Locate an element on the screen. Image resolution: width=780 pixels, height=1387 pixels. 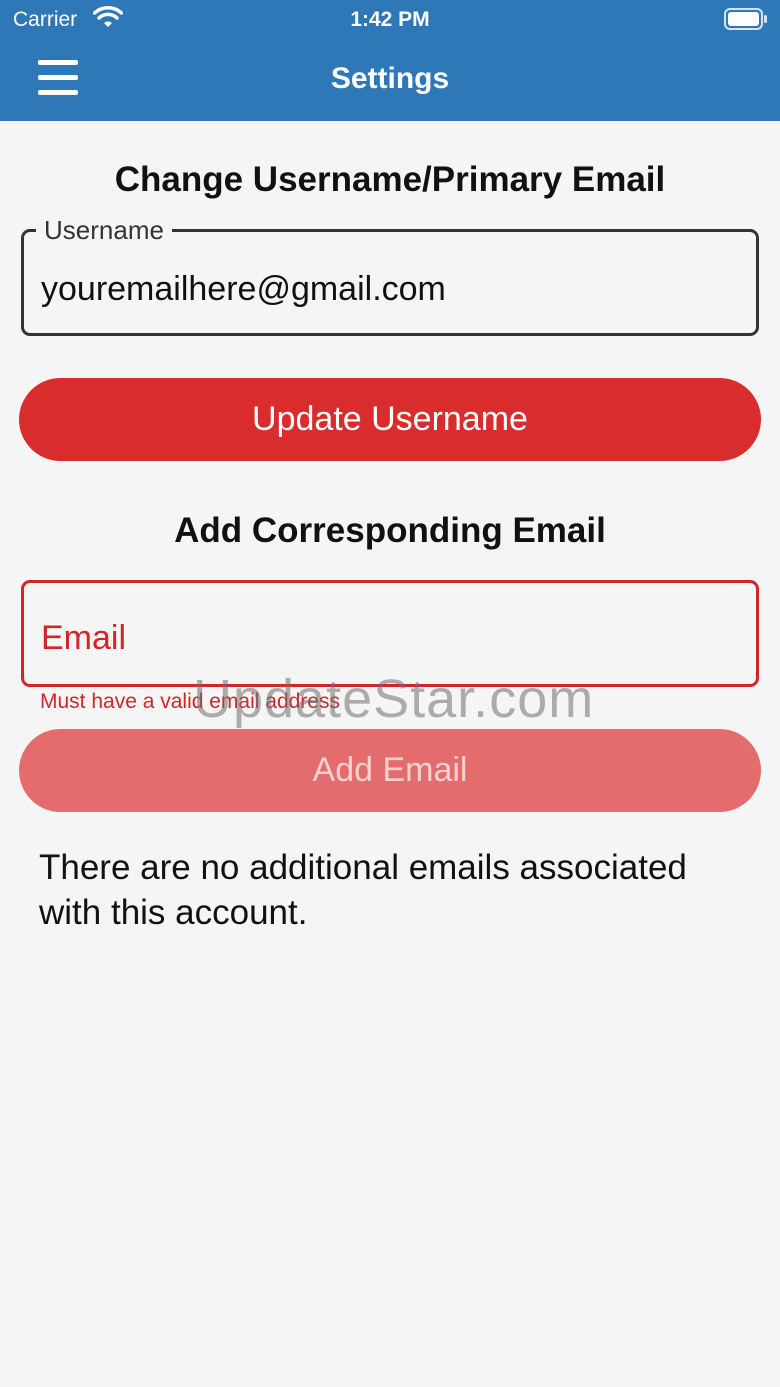
watermark: UpdateStar.com is located at coordinates (394, 699).